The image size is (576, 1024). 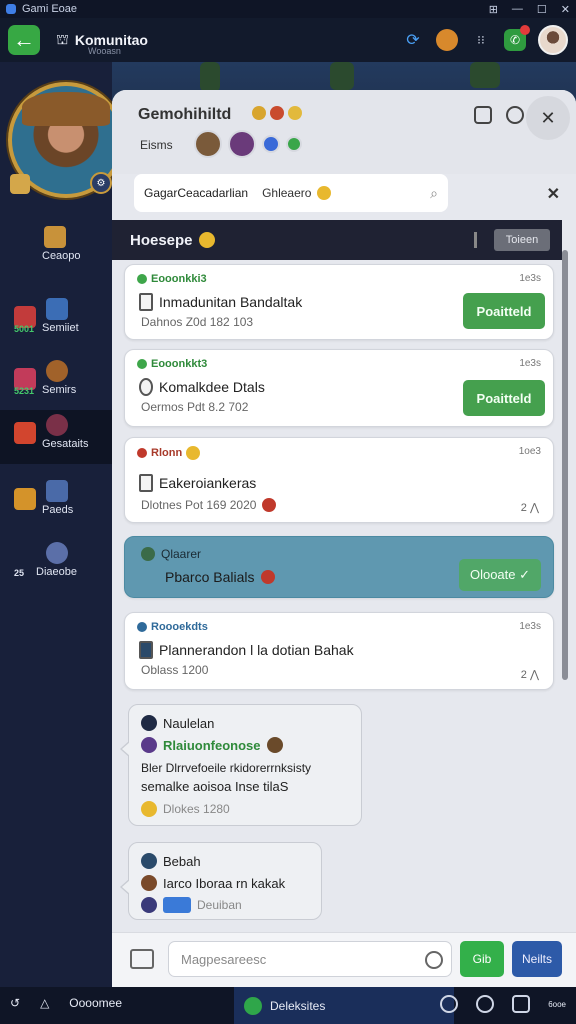 I want to click on search-icon: ⌕, so click(x=434, y=193).